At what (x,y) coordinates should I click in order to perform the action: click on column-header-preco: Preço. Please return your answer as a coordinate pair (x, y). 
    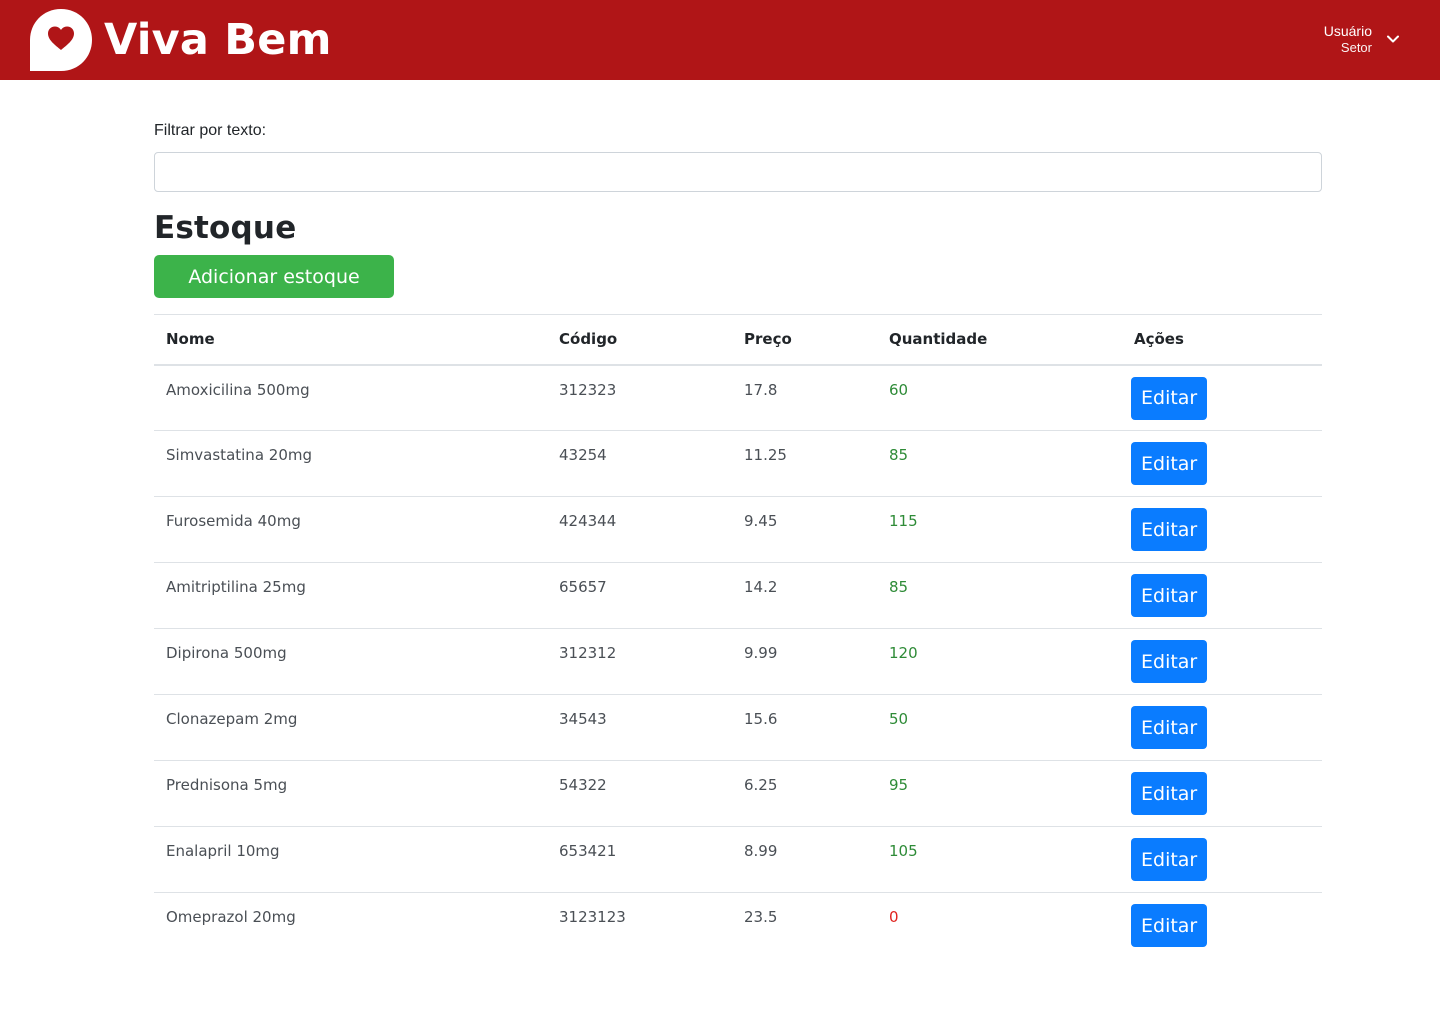
    Looking at the image, I should click on (804, 340).